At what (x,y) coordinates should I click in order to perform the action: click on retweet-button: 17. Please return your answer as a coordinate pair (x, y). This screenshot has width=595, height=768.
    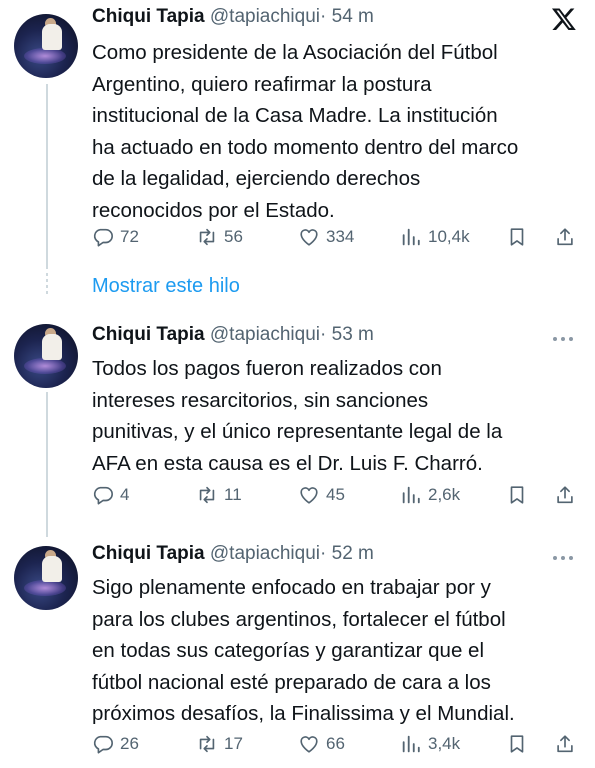
    Looking at the image, I should click on (219, 744).